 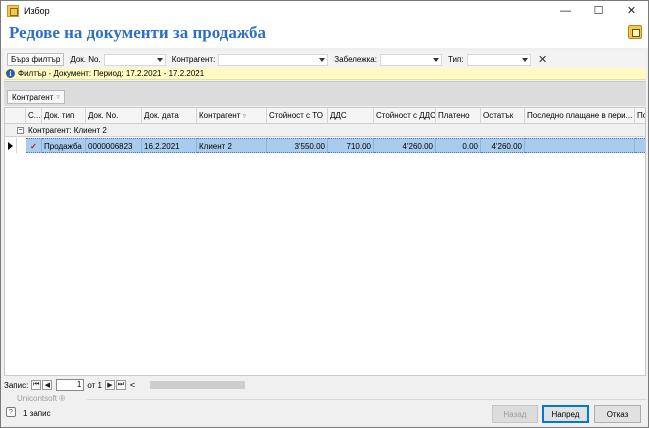 What do you see at coordinates (458, 116) in the screenshot?
I see `column-header-paid: Платено` at bounding box center [458, 116].